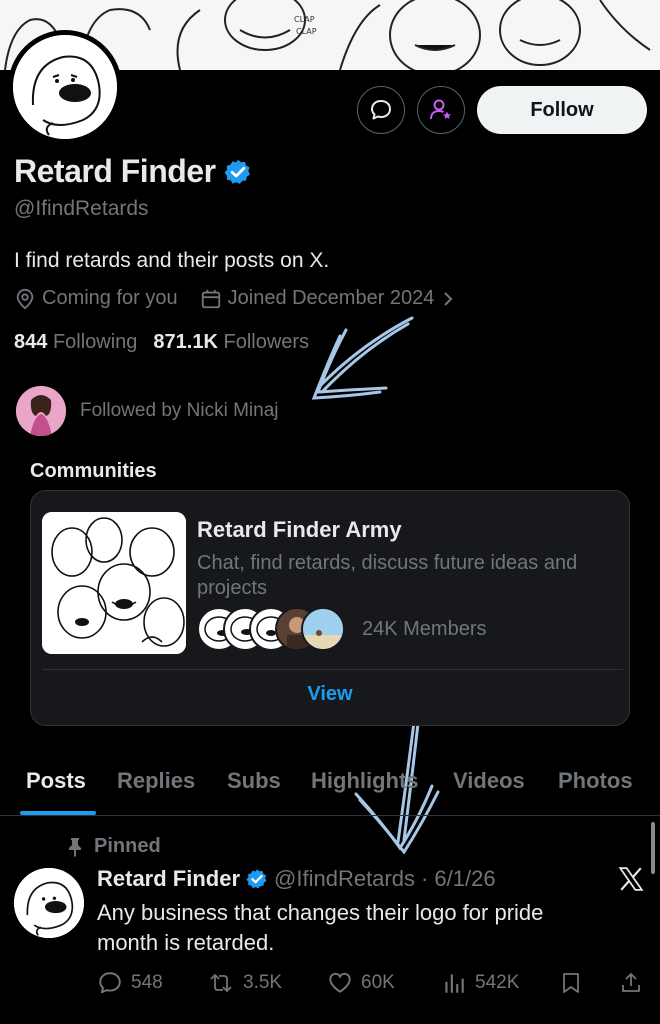 The height and width of the screenshot is (1024, 660). What do you see at coordinates (332, 669) in the screenshot?
I see `community-divider` at bounding box center [332, 669].